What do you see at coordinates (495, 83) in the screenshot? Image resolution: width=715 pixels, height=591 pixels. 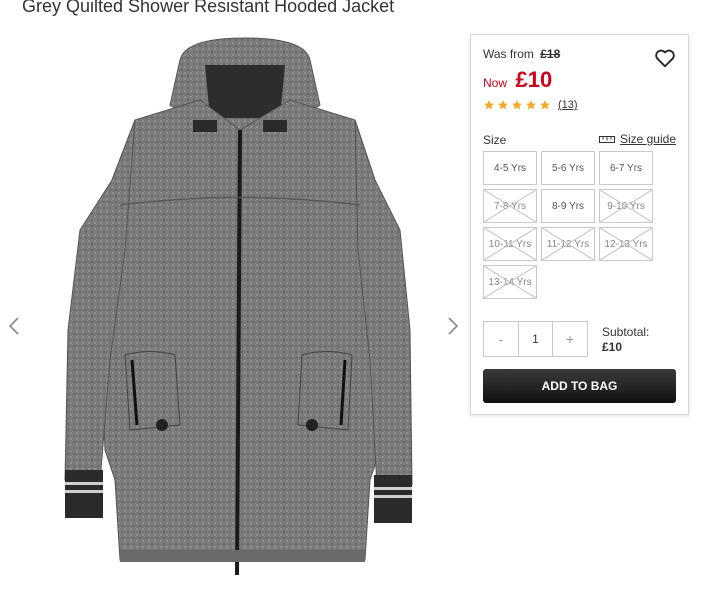 I see `now-label: Now` at bounding box center [495, 83].